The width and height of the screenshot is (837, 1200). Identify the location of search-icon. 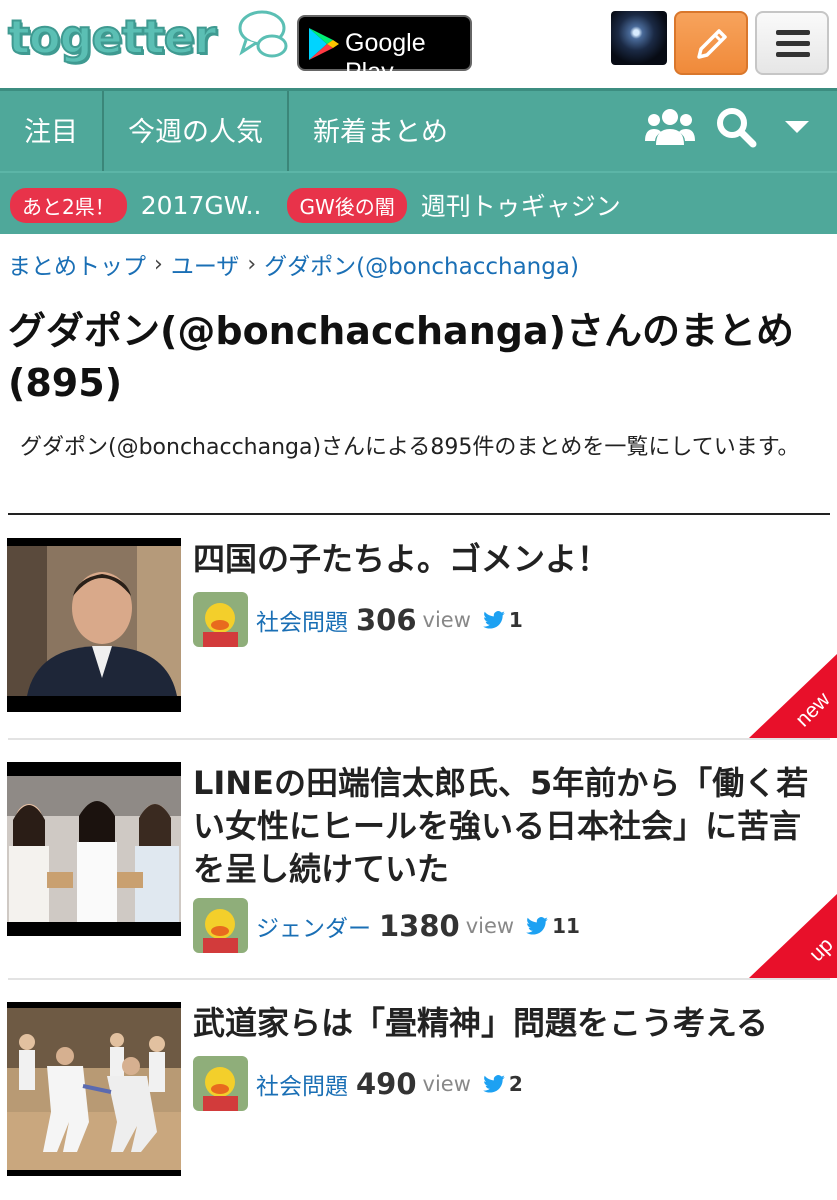
(736, 127).